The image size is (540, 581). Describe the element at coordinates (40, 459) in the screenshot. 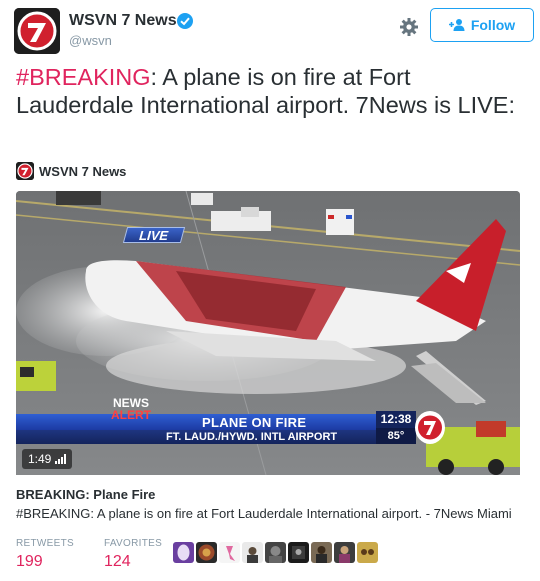

I see `duration-label: 1:49` at that location.